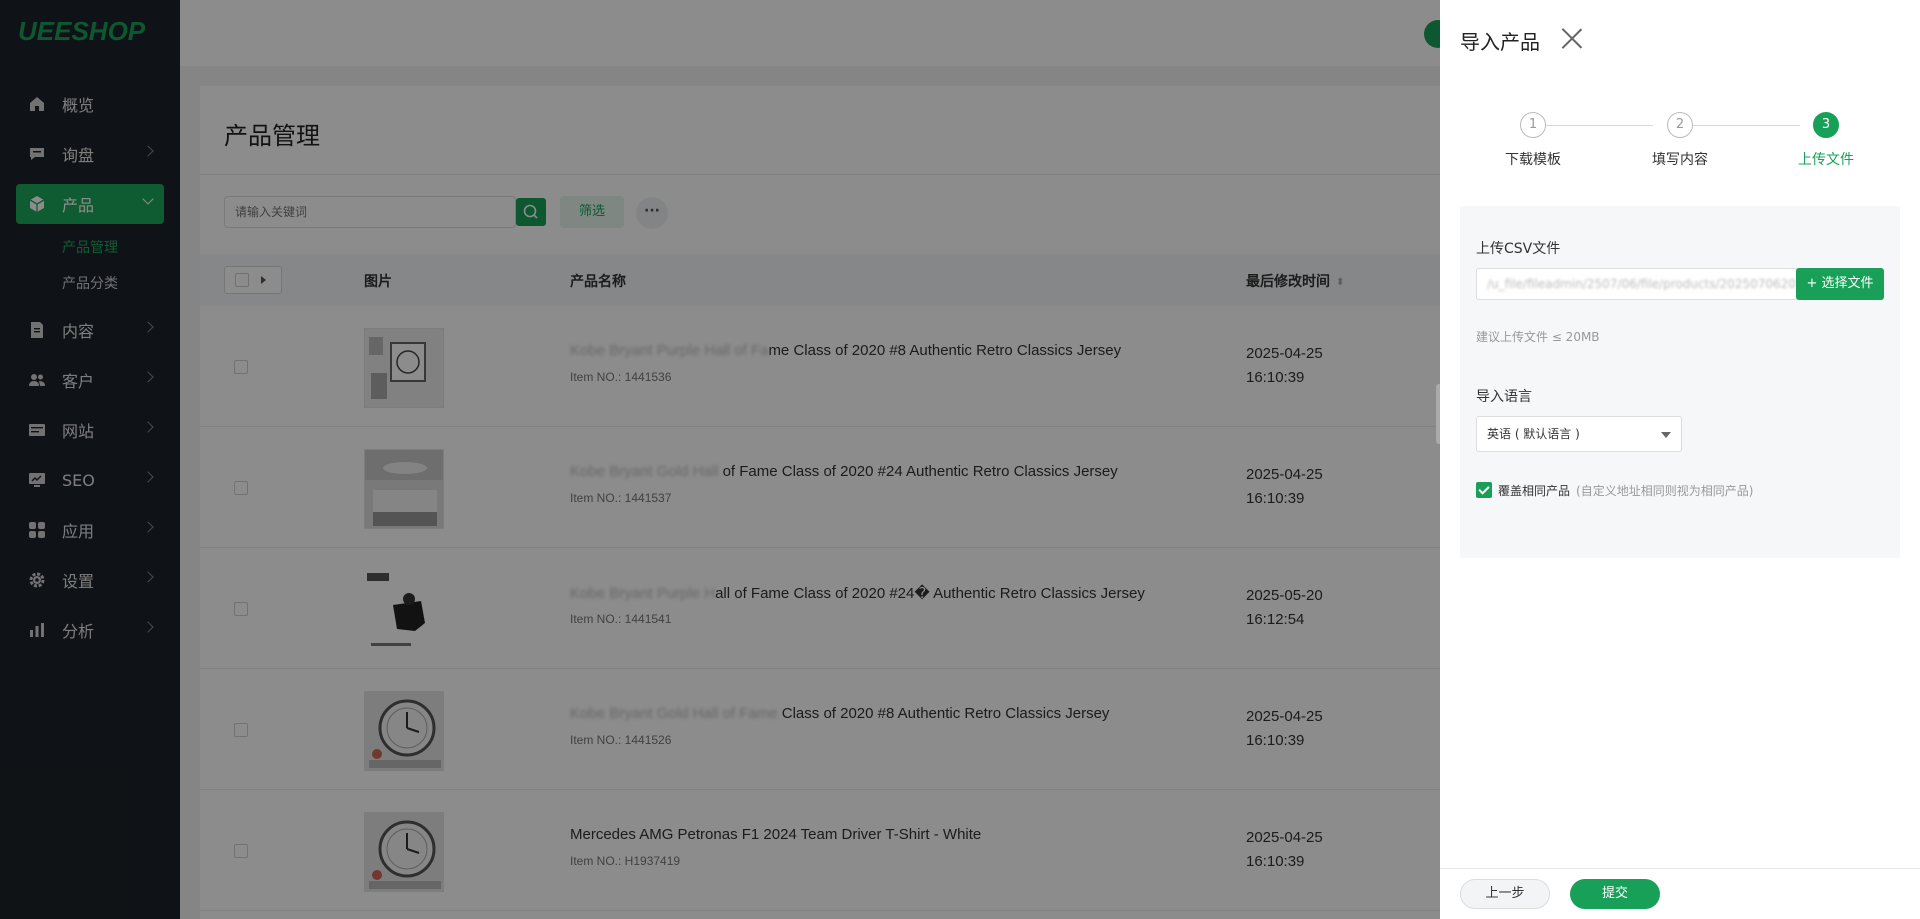 This screenshot has height=919, width=1920. Describe the element at coordinates (1504, 397) in the screenshot. I see `import-language-label: 导入语言` at that location.